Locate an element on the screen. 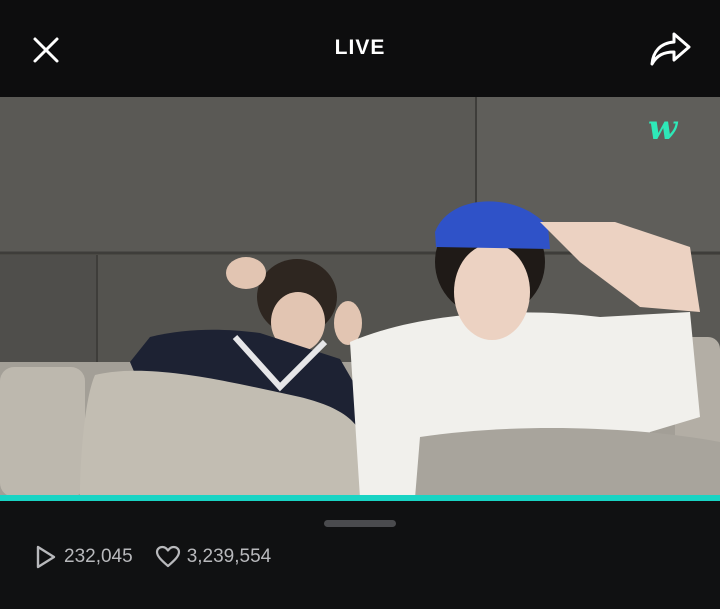 This screenshot has height=609, width=720. like-count-text: 3,239,554 is located at coordinates (229, 556).